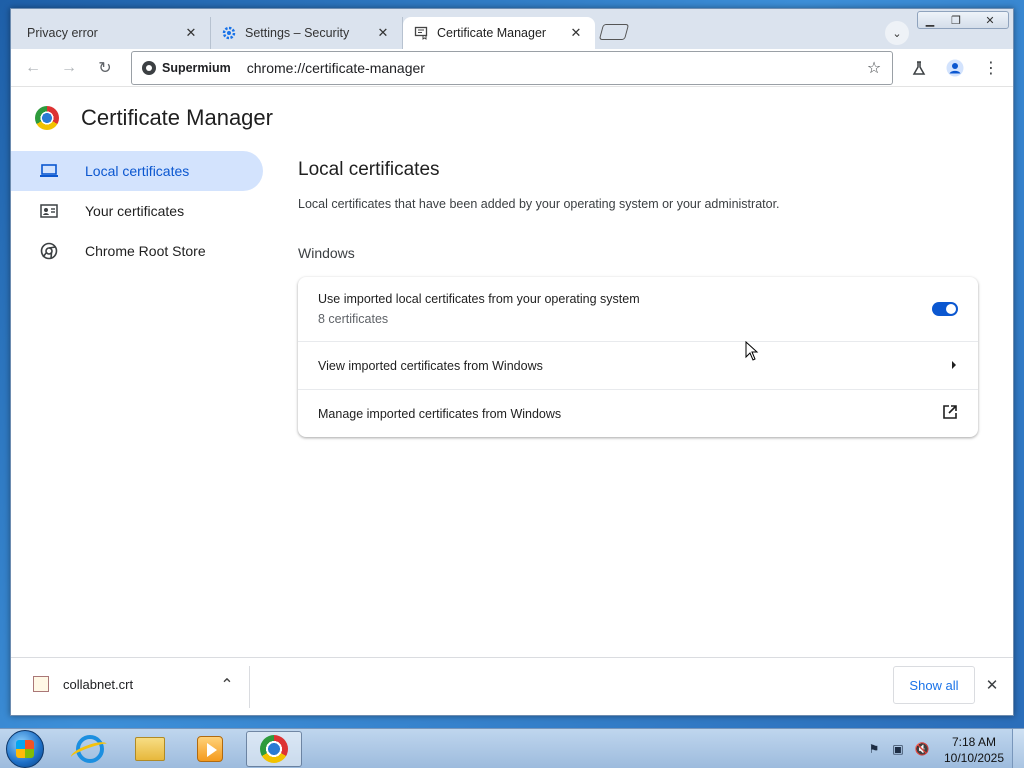 This screenshot has height=768, width=1024. What do you see at coordinates (49, 211) in the screenshot?
I see `id-card-icon` at bounding box center [49, 211].